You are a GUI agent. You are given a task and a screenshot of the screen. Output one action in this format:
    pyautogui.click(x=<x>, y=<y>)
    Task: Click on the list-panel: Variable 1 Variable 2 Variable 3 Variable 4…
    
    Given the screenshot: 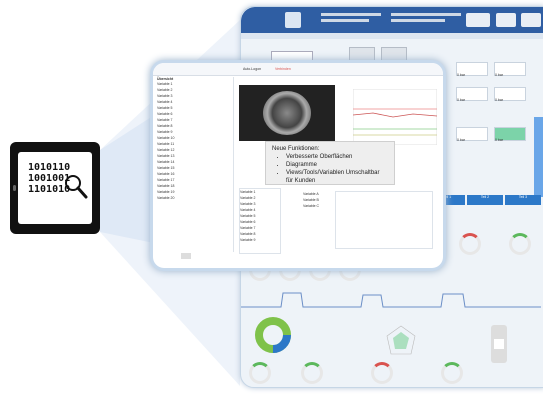 What is the action you would take?
    pyautogui.click(x=260, y=221)
    